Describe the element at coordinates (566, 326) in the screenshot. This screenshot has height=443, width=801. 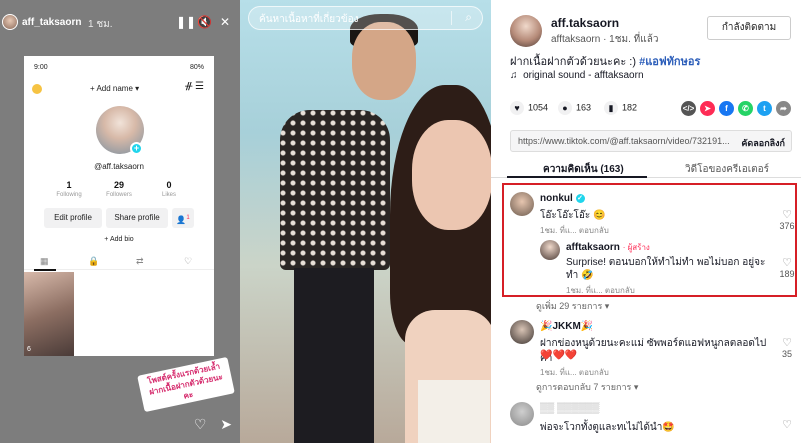
I see `comment-username: 🎉JKKM🎉` at that location.